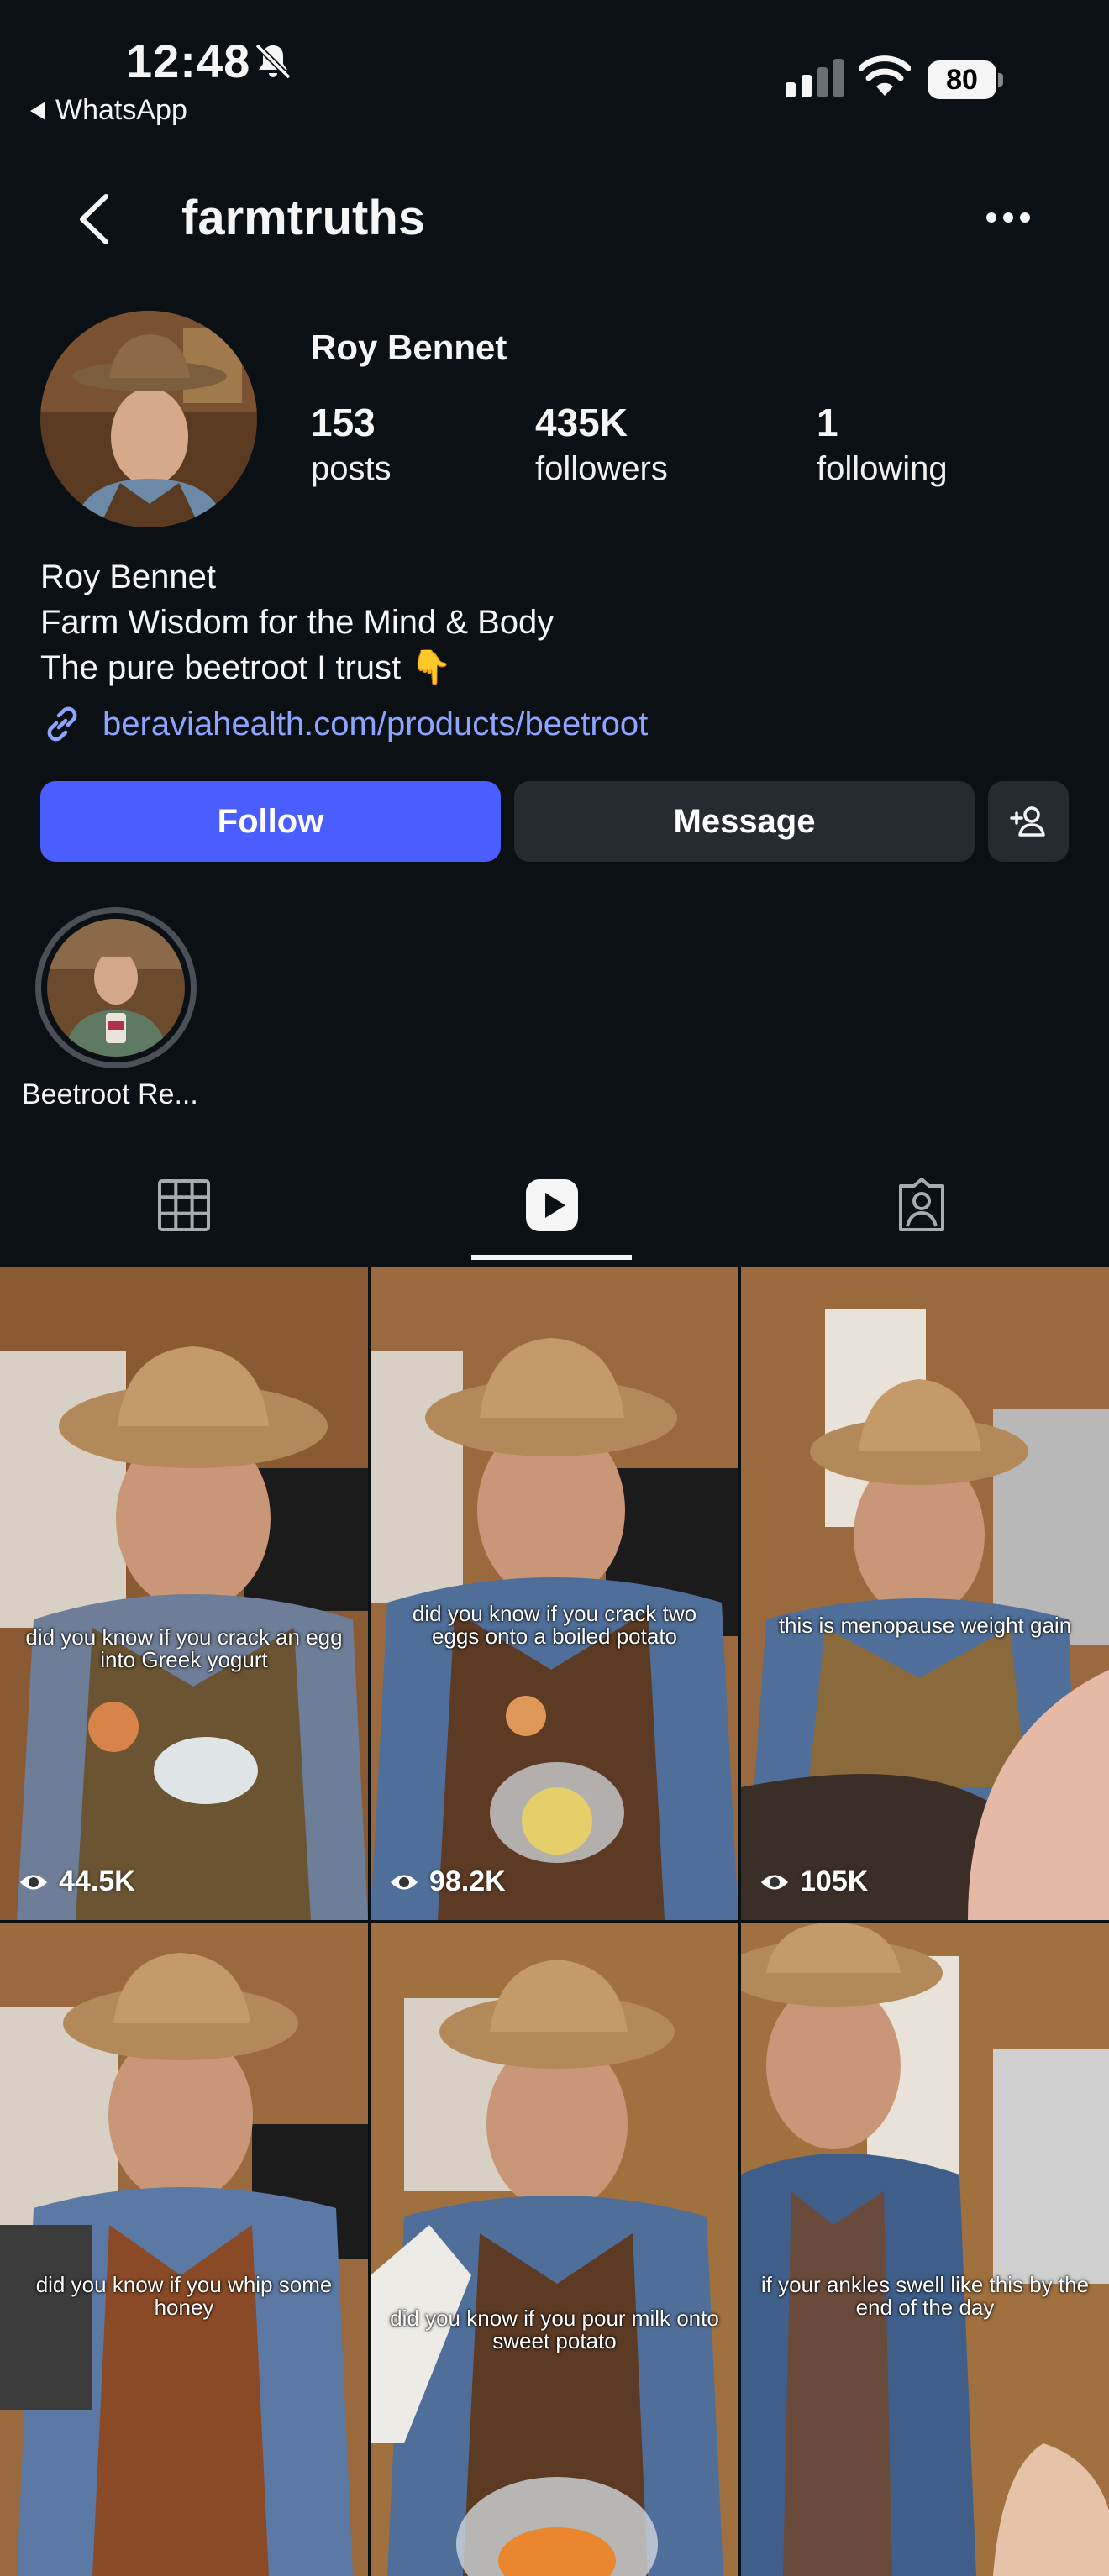  I want to click on reel-view-count: 44.5K, so click(97, 1881).